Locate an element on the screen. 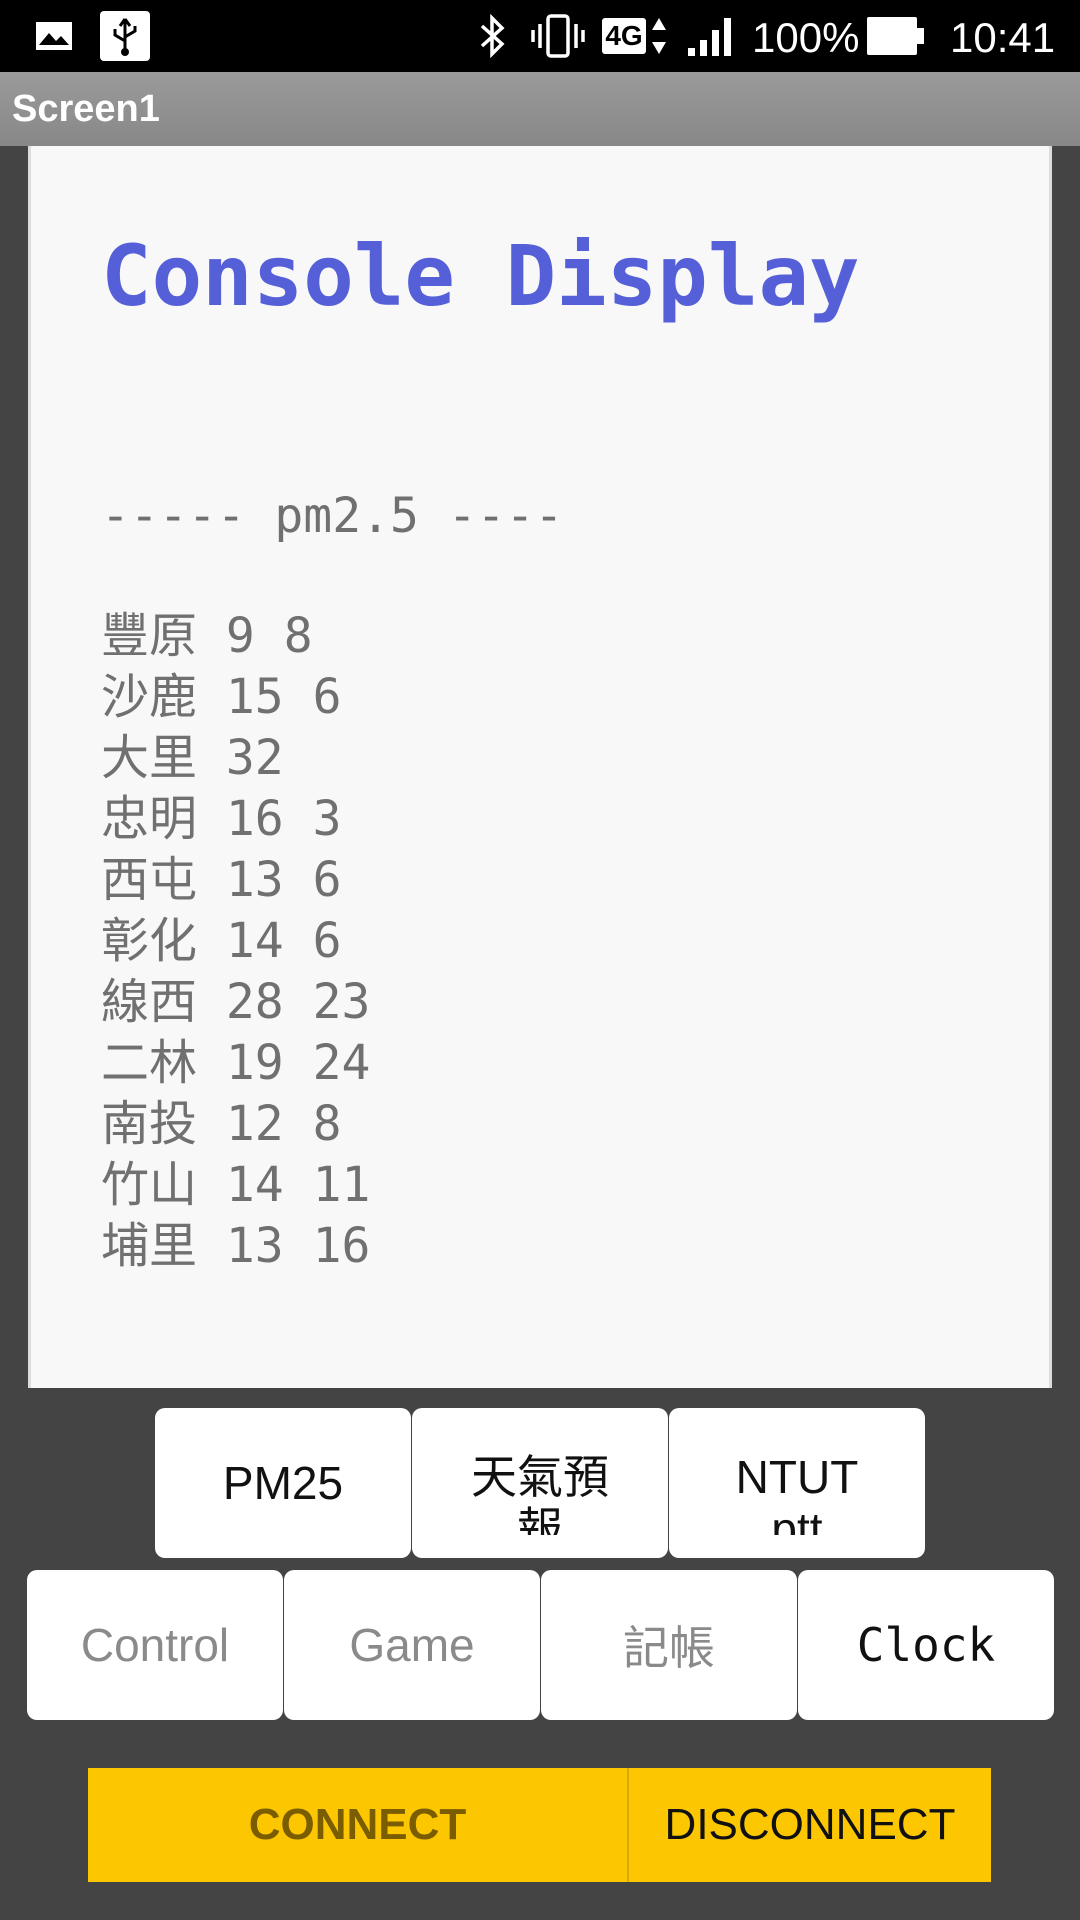 The width and height of the screenshot is (1080, 1920). ledger-button-label: 記帳 is located at coordinates (669, 1648).